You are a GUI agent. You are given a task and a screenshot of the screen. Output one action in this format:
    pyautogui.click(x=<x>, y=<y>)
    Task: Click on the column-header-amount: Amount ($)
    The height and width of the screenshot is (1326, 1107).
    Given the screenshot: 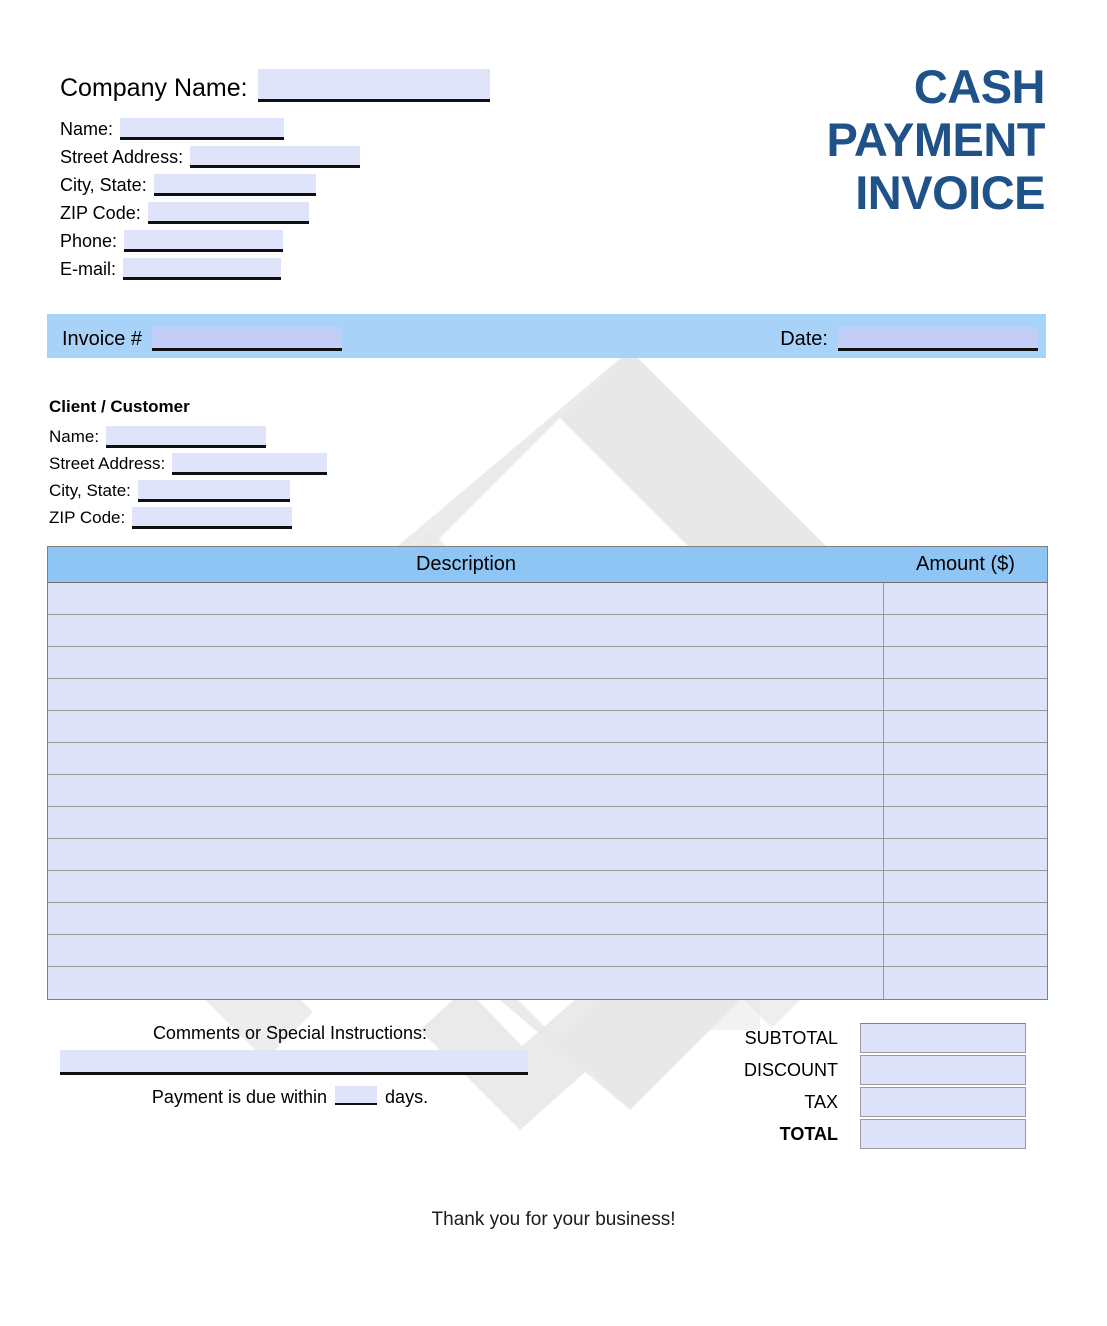 What is the action you would take?
    pyautogui.click(x=965, y=564)
    